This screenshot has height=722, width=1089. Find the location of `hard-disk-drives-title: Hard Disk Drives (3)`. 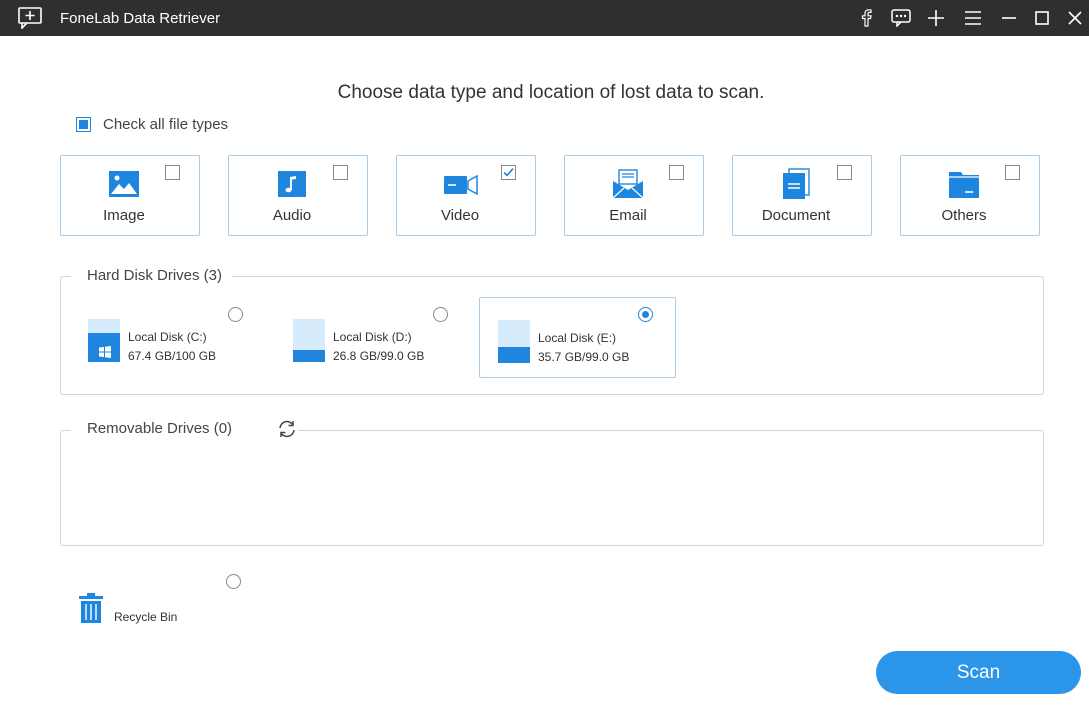

hard-disk-drives-title: Hard Disk Drives (3) is located at coordinates (152, 275).